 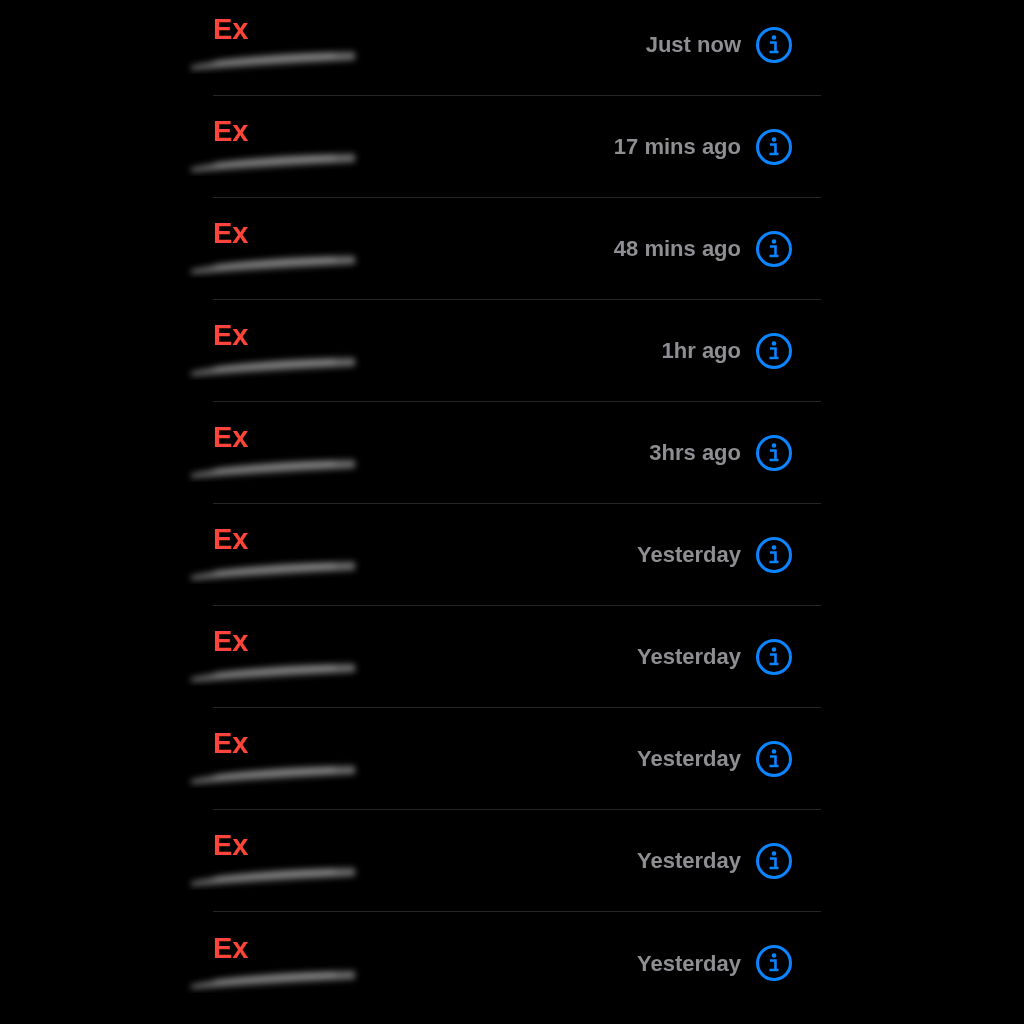 What do you see at coordinates (677, 147) in the screenshot?
I see `call-time: 17 mins ago` at bounding box center [677, 147].